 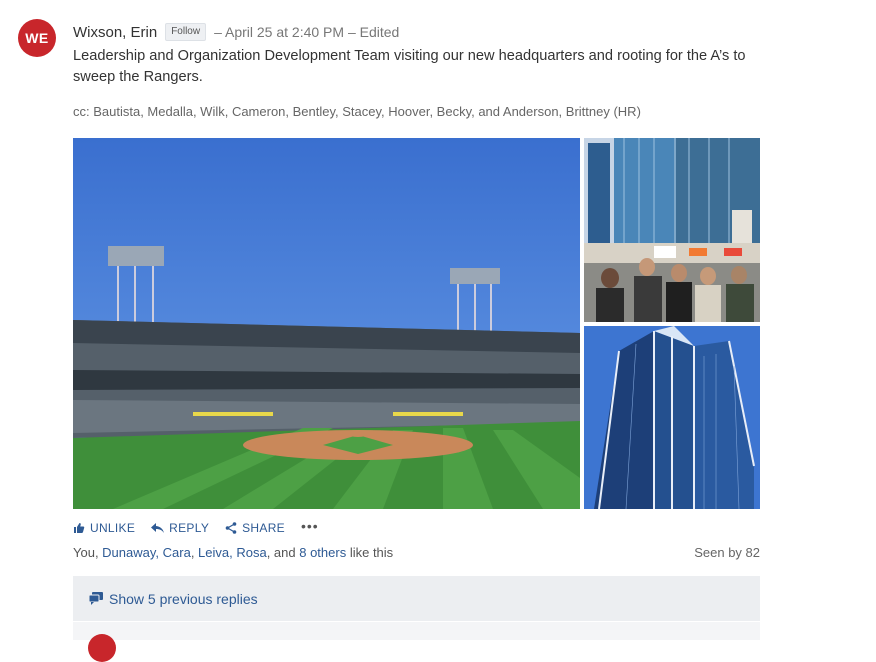 What do you see at coordinates (306, 32) in the screenshot?
I see `post-timestamp: – April 25 at 2:40 PM – Edited` at bounding box center [306, 32].